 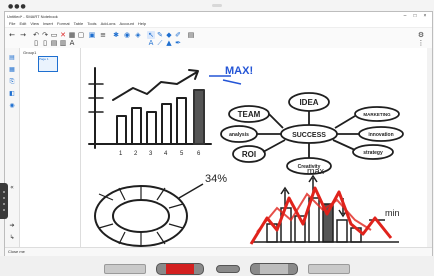 What do you see at coordinates (125, 269) in the screenshot?
I see `eraser-block-left` at bounding box center [125, 269].